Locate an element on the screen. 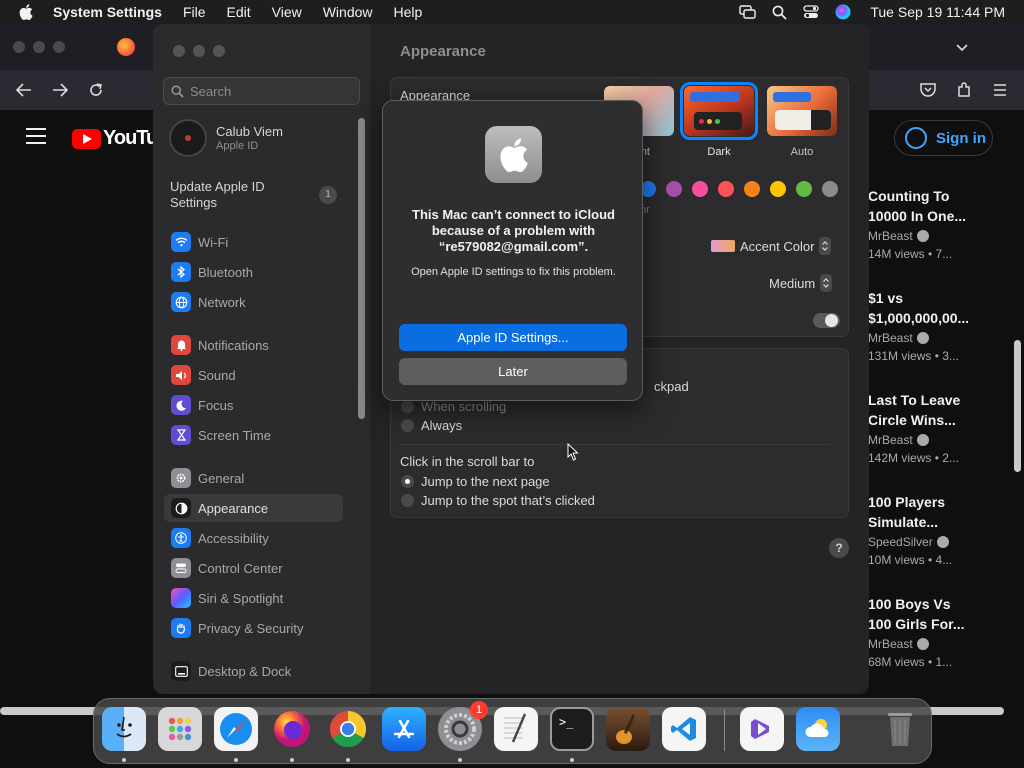 The width and height of the screenshot is (1024, 768). screen-mirroring-icon is located at coordinates (747, 12).